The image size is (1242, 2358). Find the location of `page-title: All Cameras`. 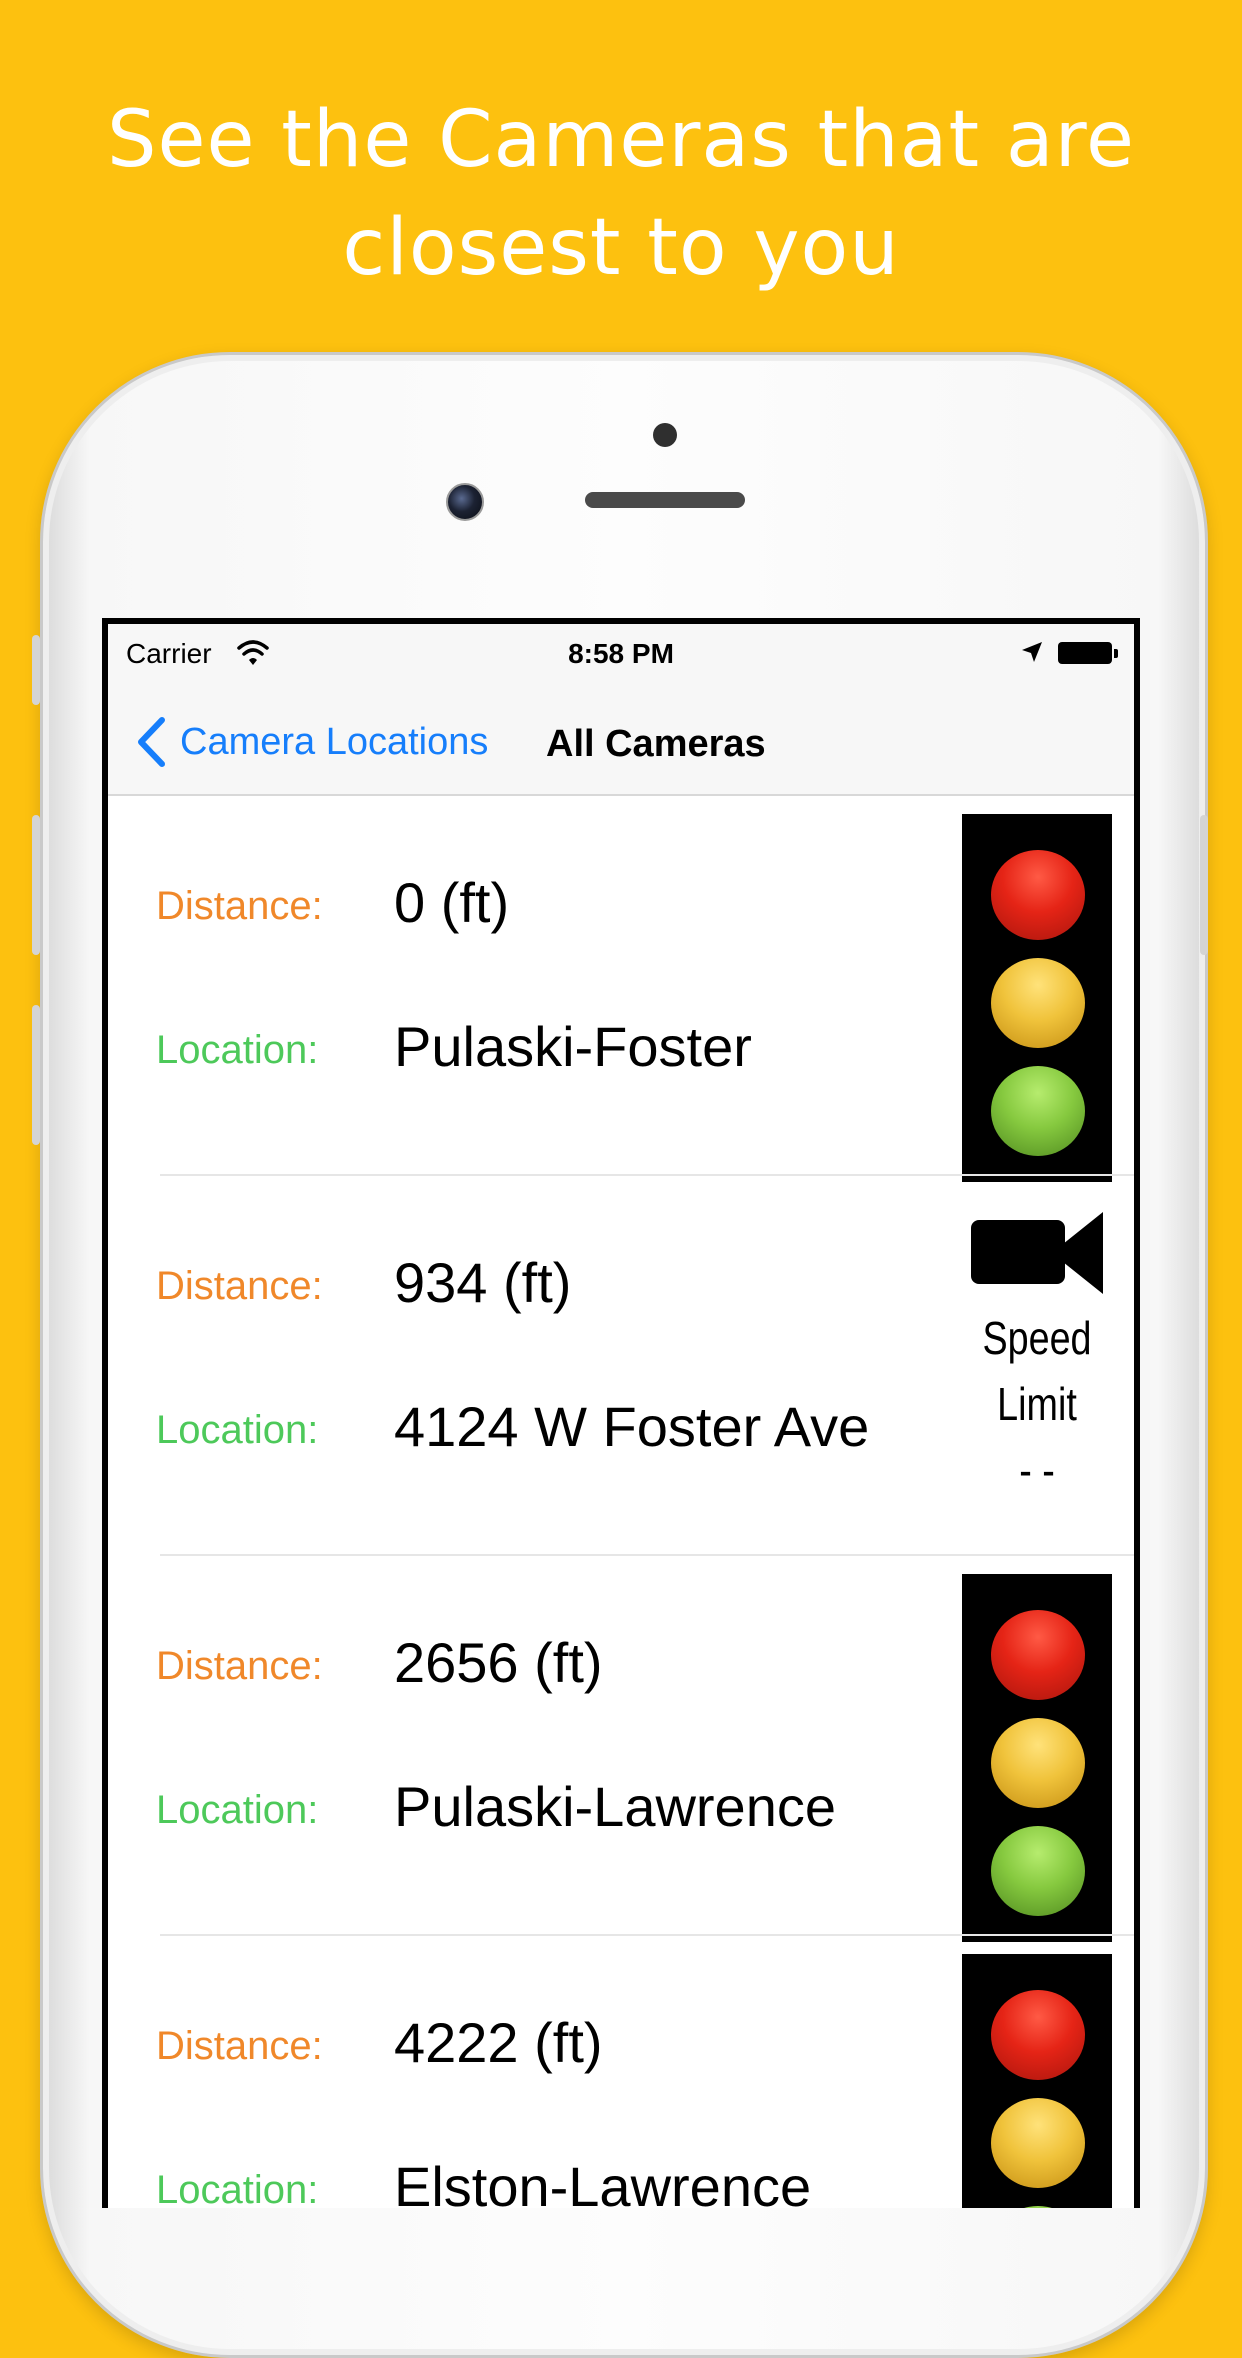

page-title: All Cameras is located at coordinates (656, 744).